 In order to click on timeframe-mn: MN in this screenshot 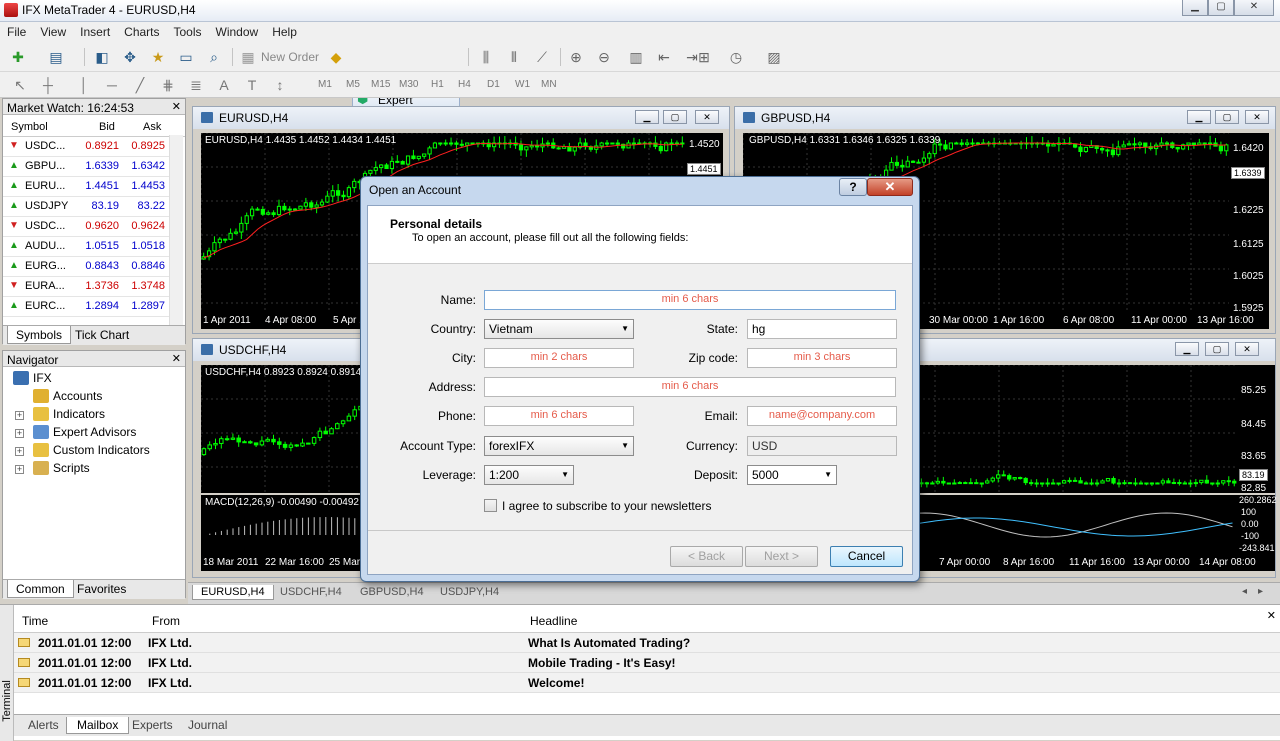, I will do `click(549, 84)`.